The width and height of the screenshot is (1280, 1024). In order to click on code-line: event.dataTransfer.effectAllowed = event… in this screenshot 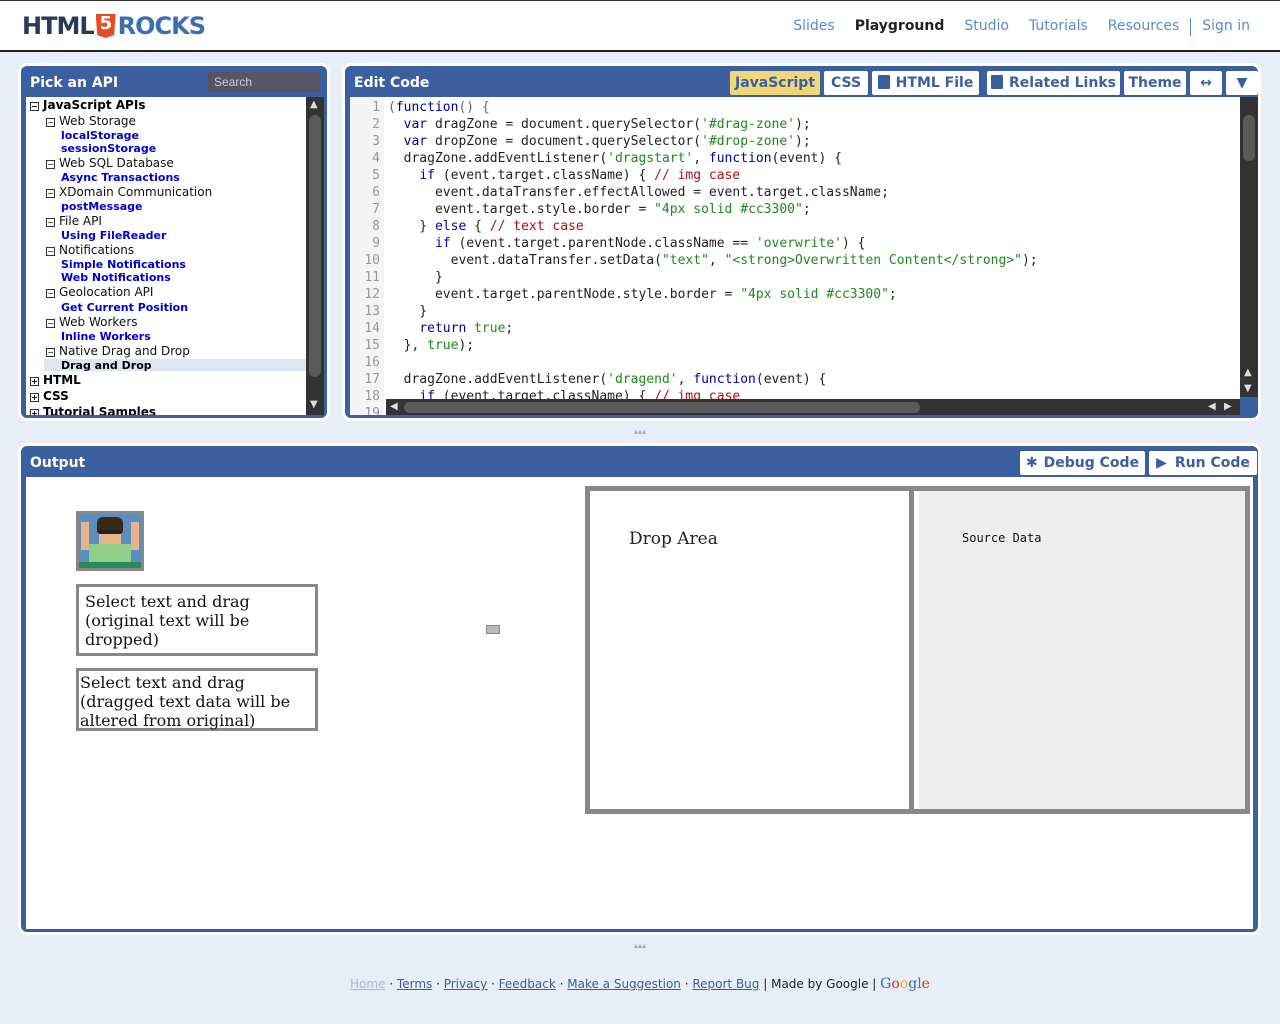, I will do `click(713, 192)`.